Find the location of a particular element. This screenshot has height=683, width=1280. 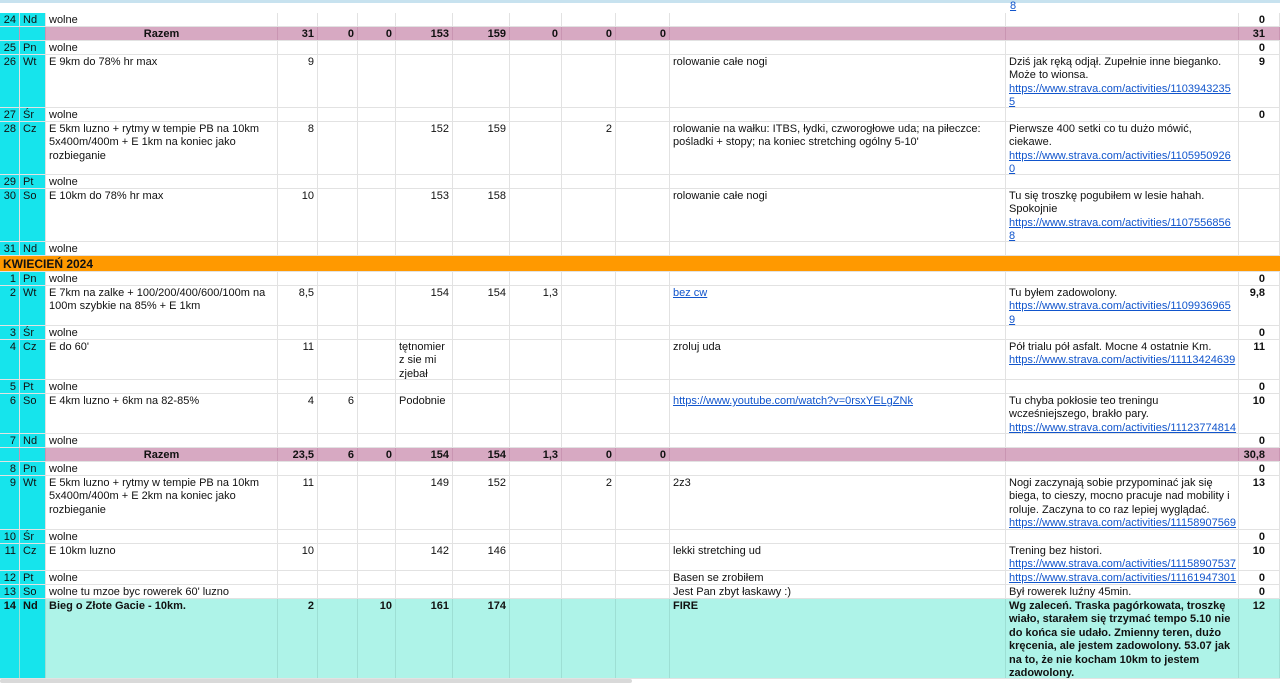

notes-cell: Basen se zrobiłem is located at coordinates (838, 577).